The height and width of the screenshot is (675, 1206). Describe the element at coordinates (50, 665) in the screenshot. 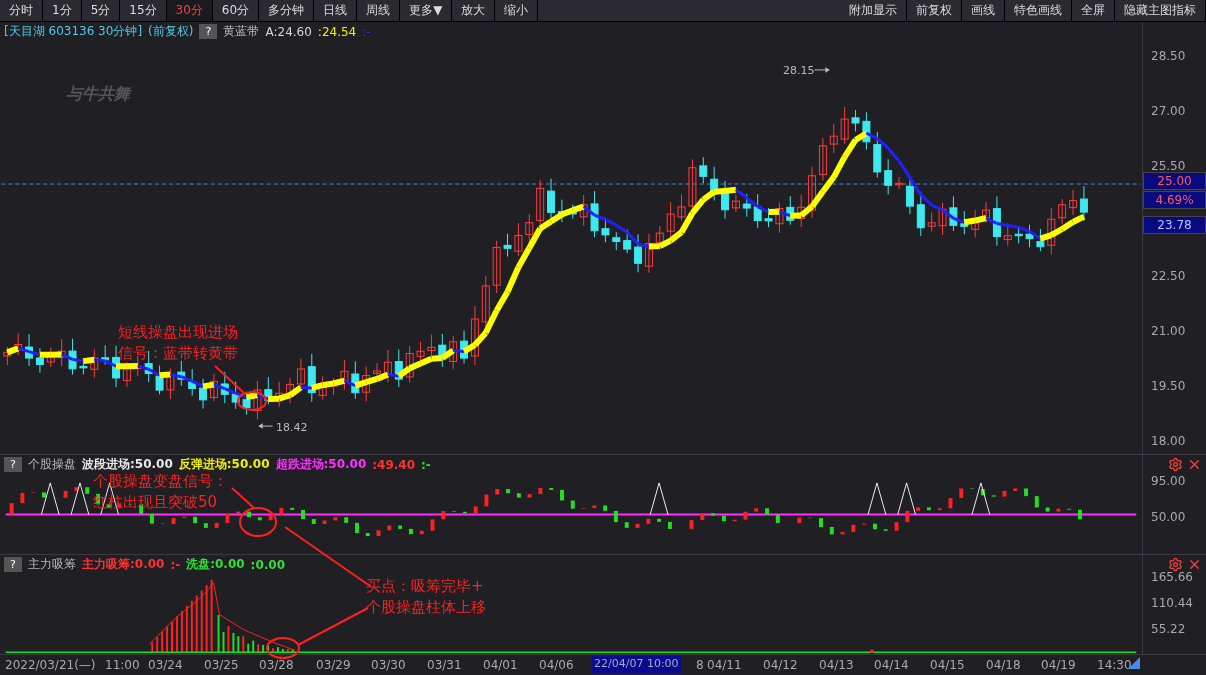

I see `time-label: 2022/03/21(—)` at that location.